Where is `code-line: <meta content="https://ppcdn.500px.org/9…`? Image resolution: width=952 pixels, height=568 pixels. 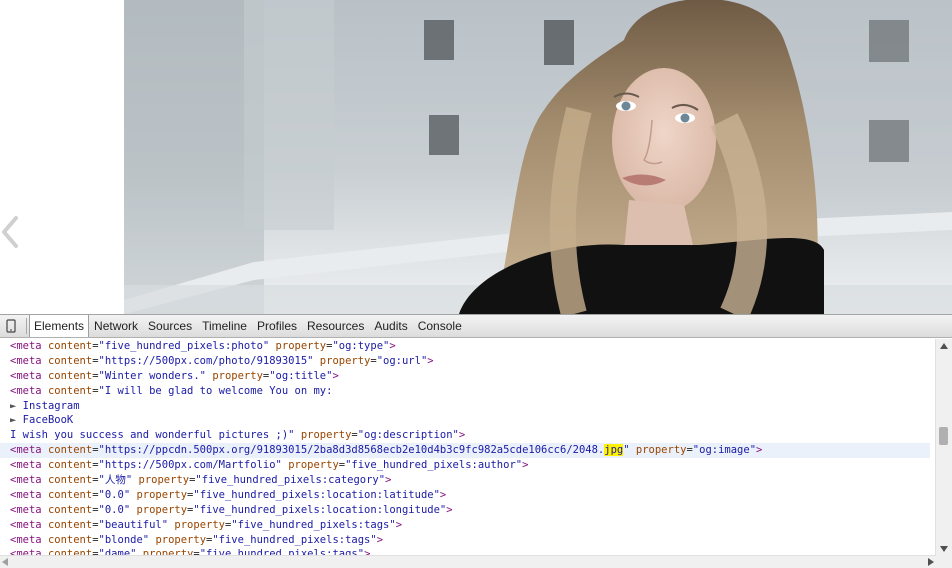 code-line: <meta content="https://ppcdn.500px.org/9… is located at coordinates (465, 451).